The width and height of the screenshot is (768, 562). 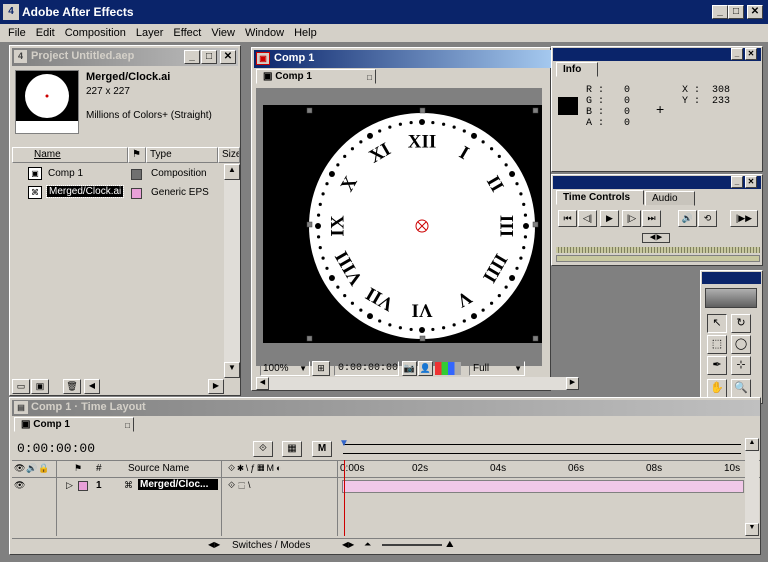 What do you see at coordinates (450, 544) in the screenshot?
I see `zoom-in-icon: ⛰` at bounding box center [450, 544].